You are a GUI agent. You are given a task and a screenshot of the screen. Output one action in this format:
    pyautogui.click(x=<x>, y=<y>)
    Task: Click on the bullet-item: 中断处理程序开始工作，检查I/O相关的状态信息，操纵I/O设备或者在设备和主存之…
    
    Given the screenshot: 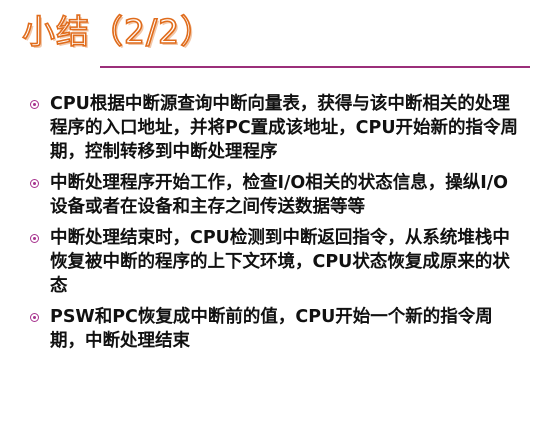 What is the action you would take?
    pyautogui.click(x=274, y=195)
    